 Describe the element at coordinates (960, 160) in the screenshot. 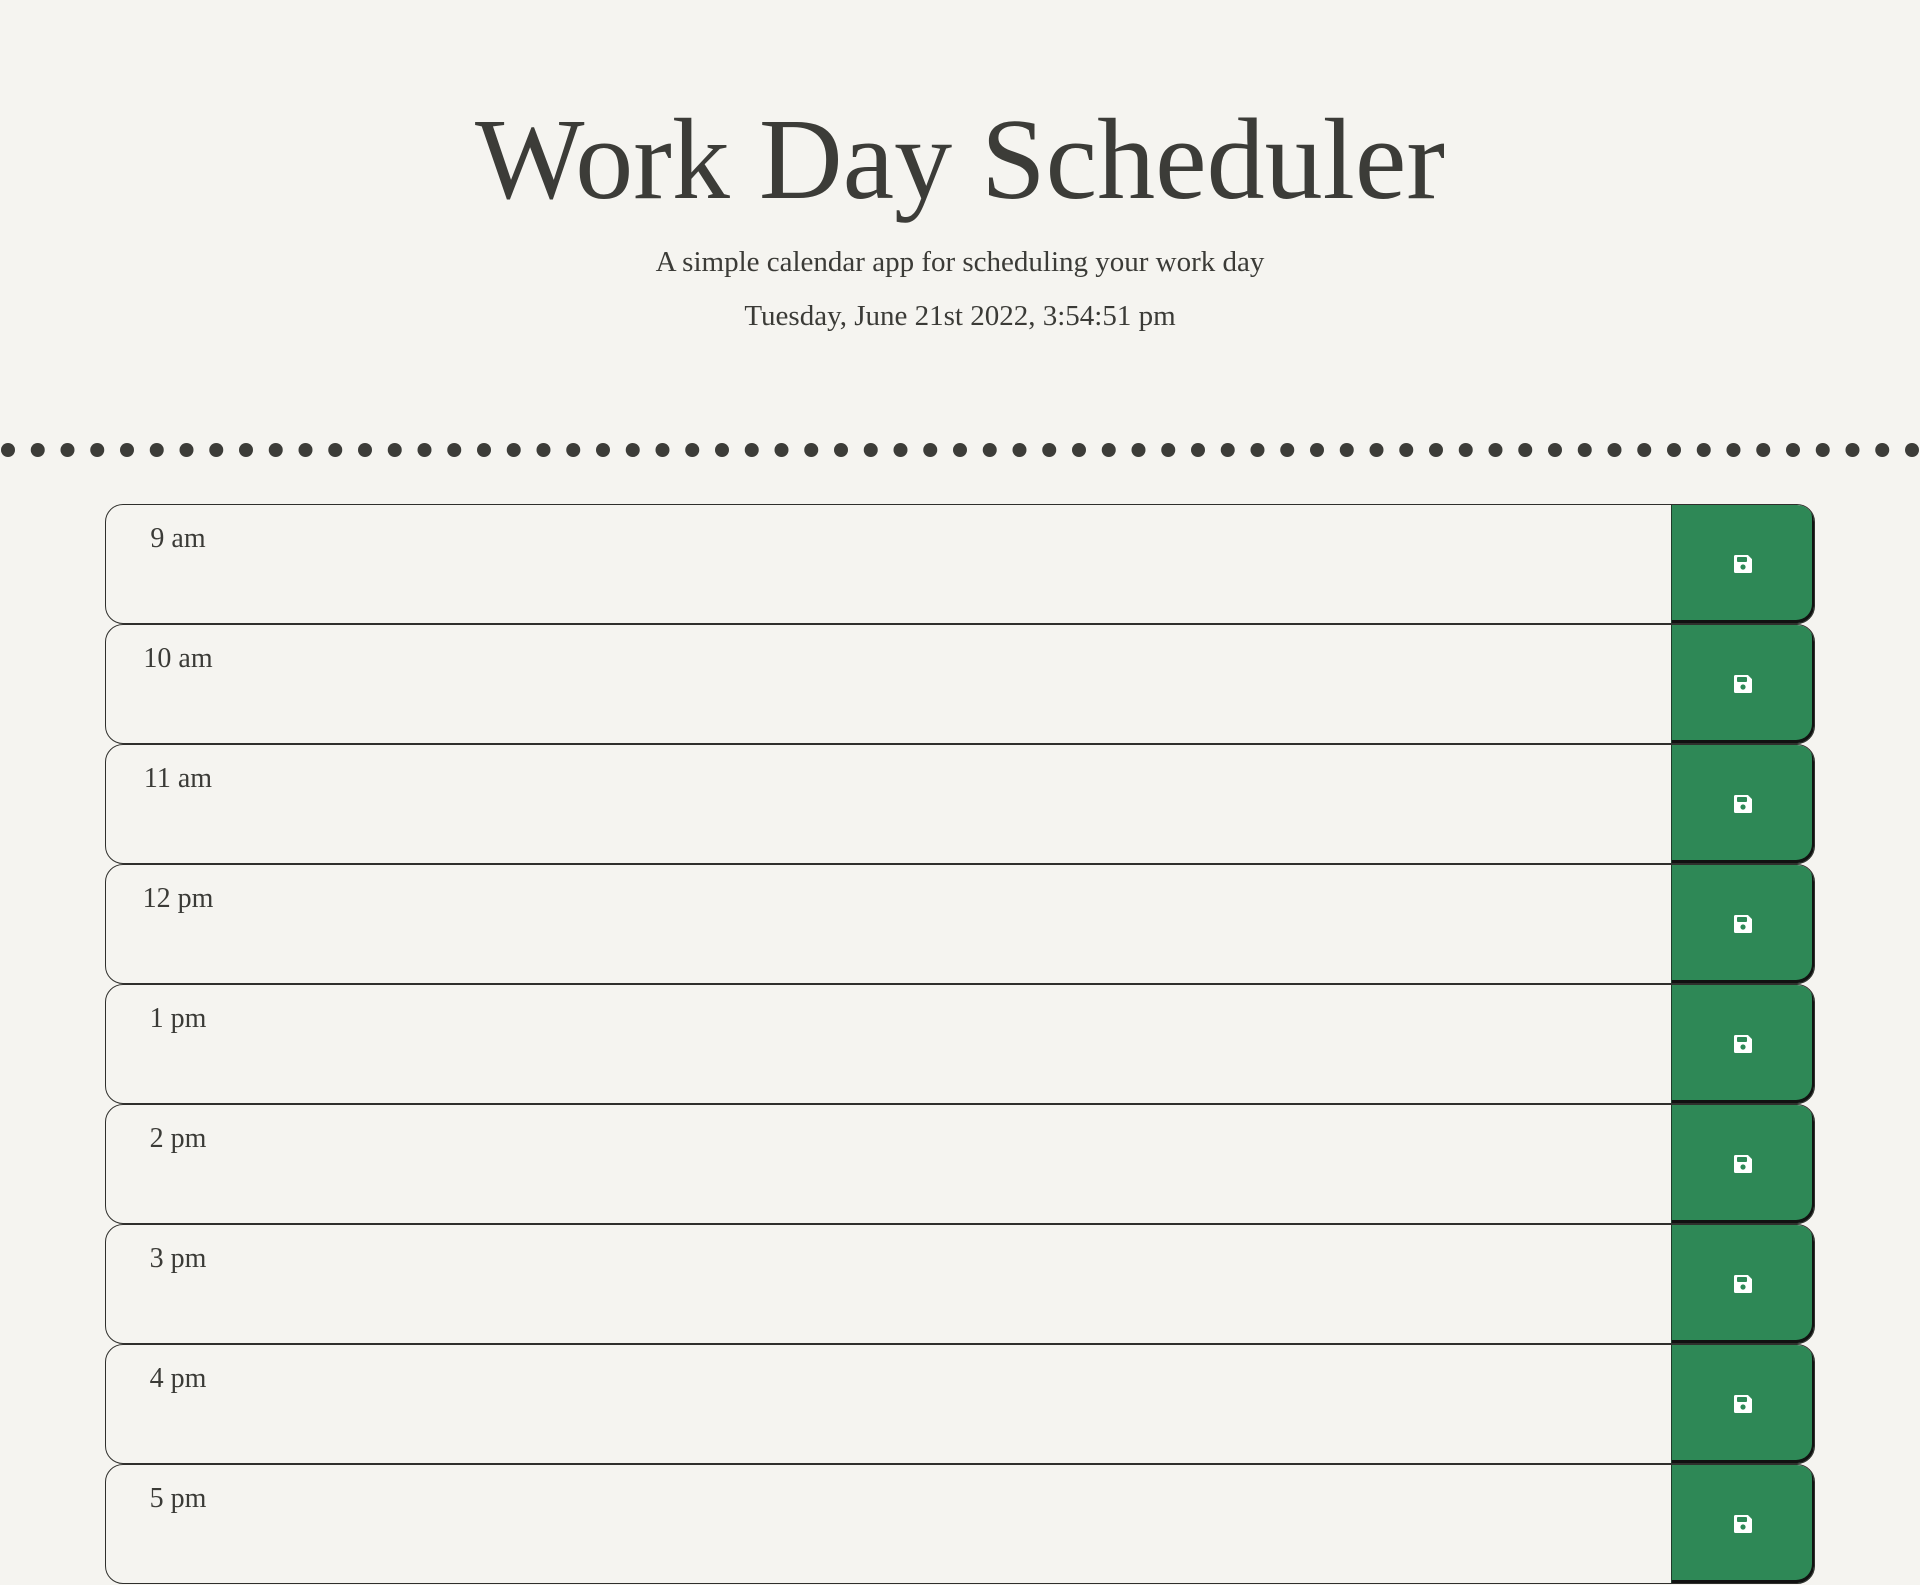

I see `page-title: Work Day Scheduler` at that location.